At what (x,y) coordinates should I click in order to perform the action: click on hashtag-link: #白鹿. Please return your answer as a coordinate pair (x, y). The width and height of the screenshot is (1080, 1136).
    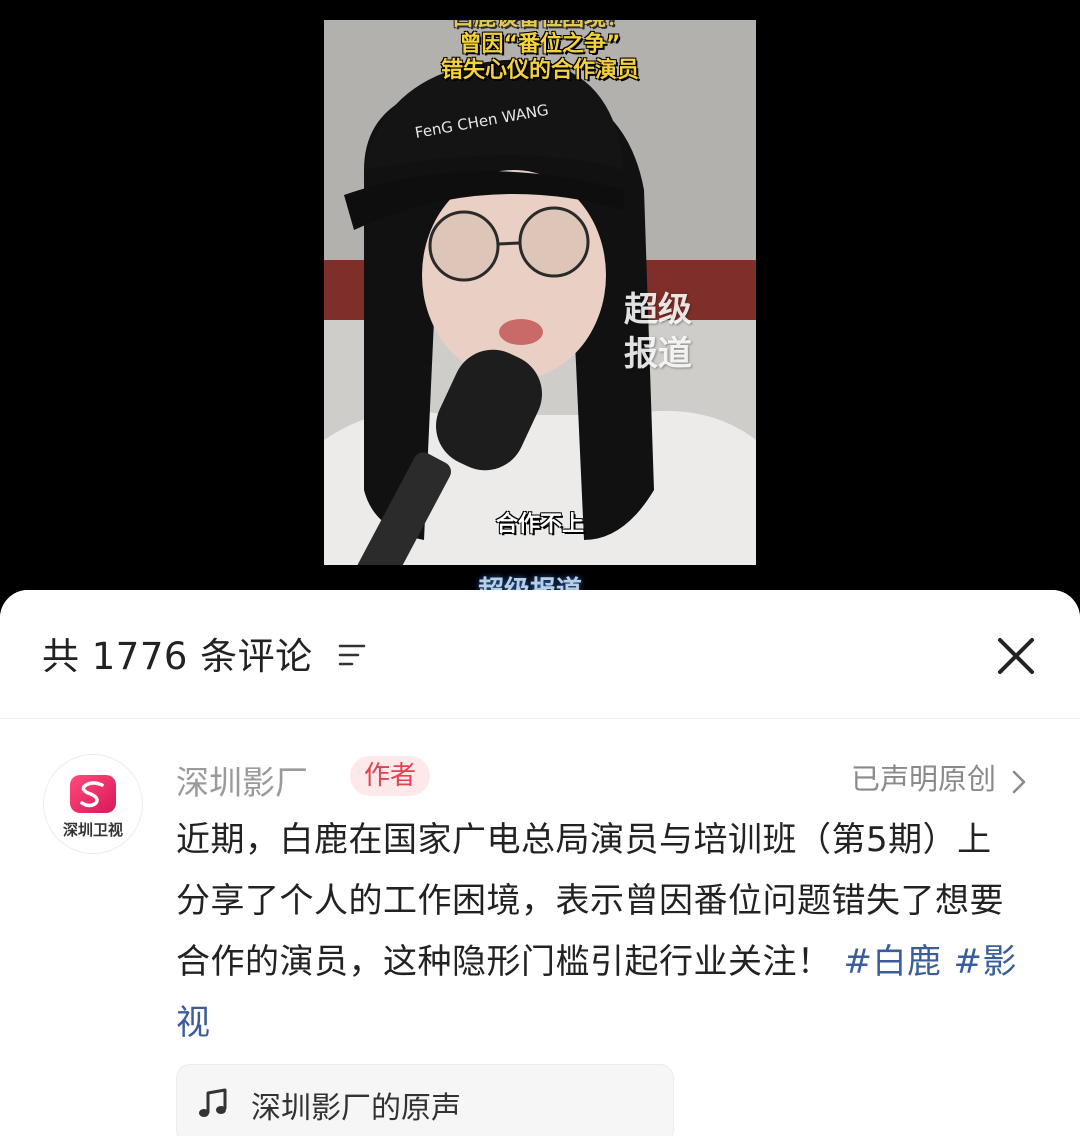
    Looking at the image, I should click on (893, 962).